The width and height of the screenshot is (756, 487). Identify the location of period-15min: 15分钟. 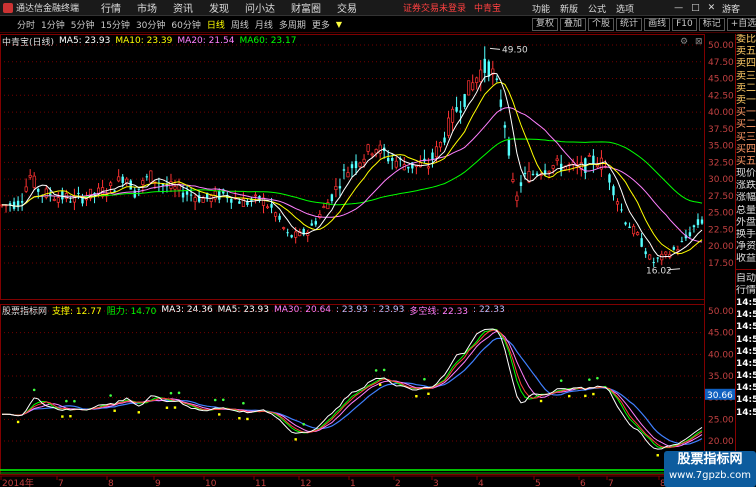
(114, 24).